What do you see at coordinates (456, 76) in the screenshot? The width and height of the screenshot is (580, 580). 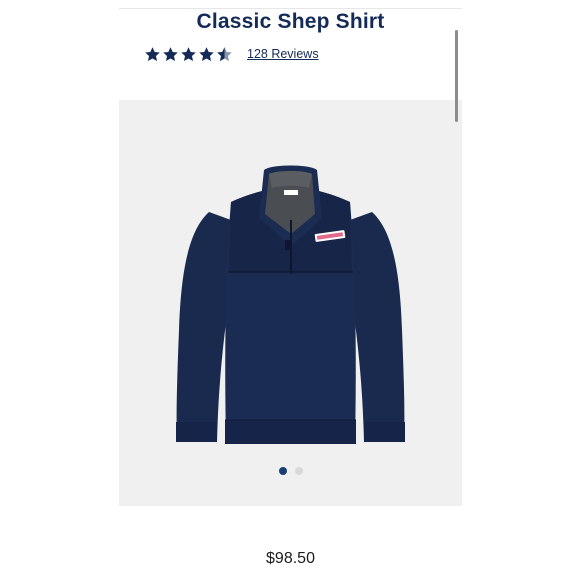 I see `scrollbar` at bounding box center [456, 76].